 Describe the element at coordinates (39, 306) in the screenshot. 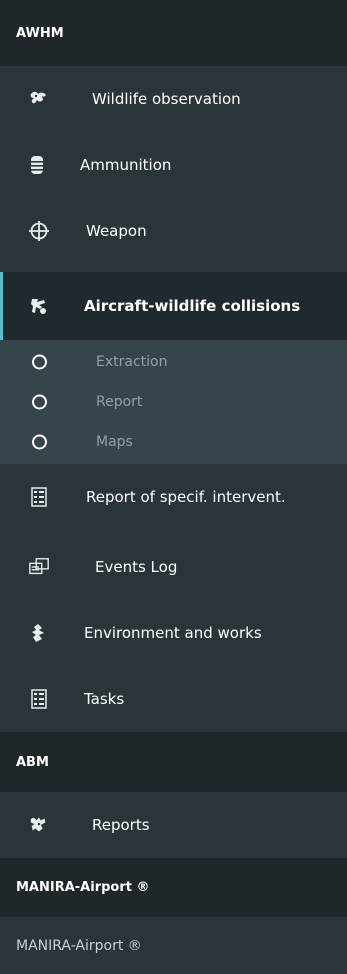

I see `collision-icon` at that location.